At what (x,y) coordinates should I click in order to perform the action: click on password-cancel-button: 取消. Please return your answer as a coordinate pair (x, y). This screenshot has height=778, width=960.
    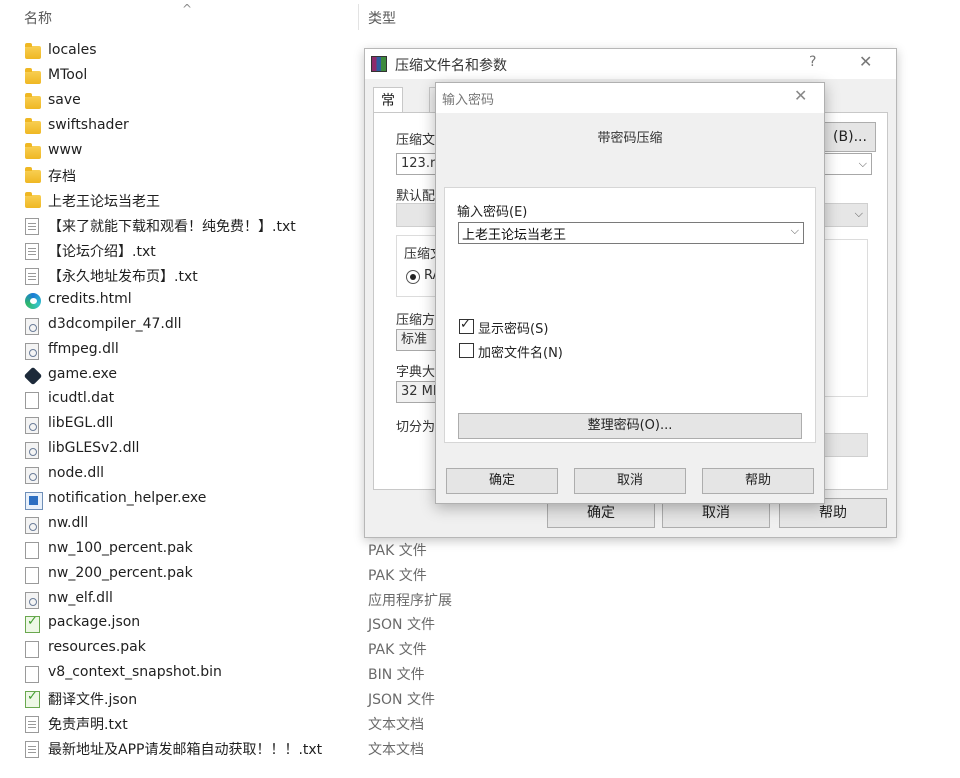
    Looking at the image, I should click on (630, 481).